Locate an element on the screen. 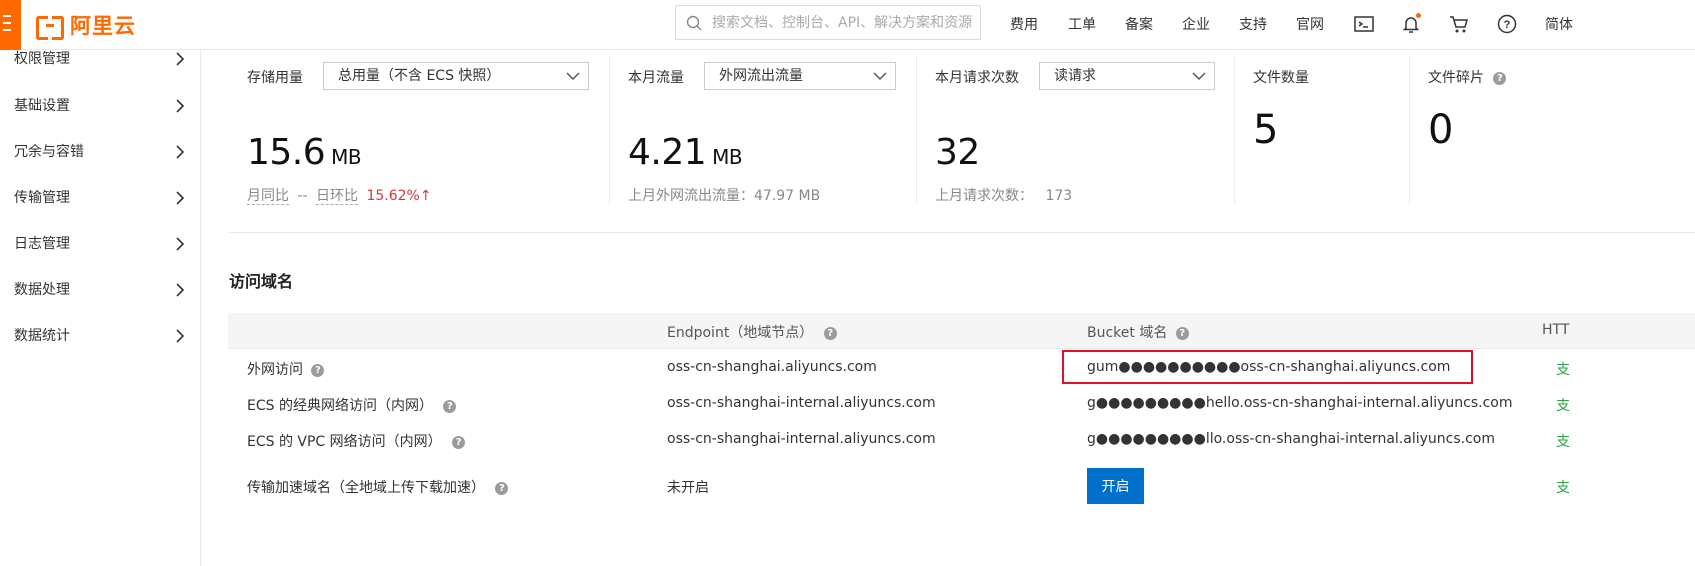 Image resolution: width=1695 pixels, height=566 pixels. aliyun-logo: 阿里云 is located at coordinates (86, 26).